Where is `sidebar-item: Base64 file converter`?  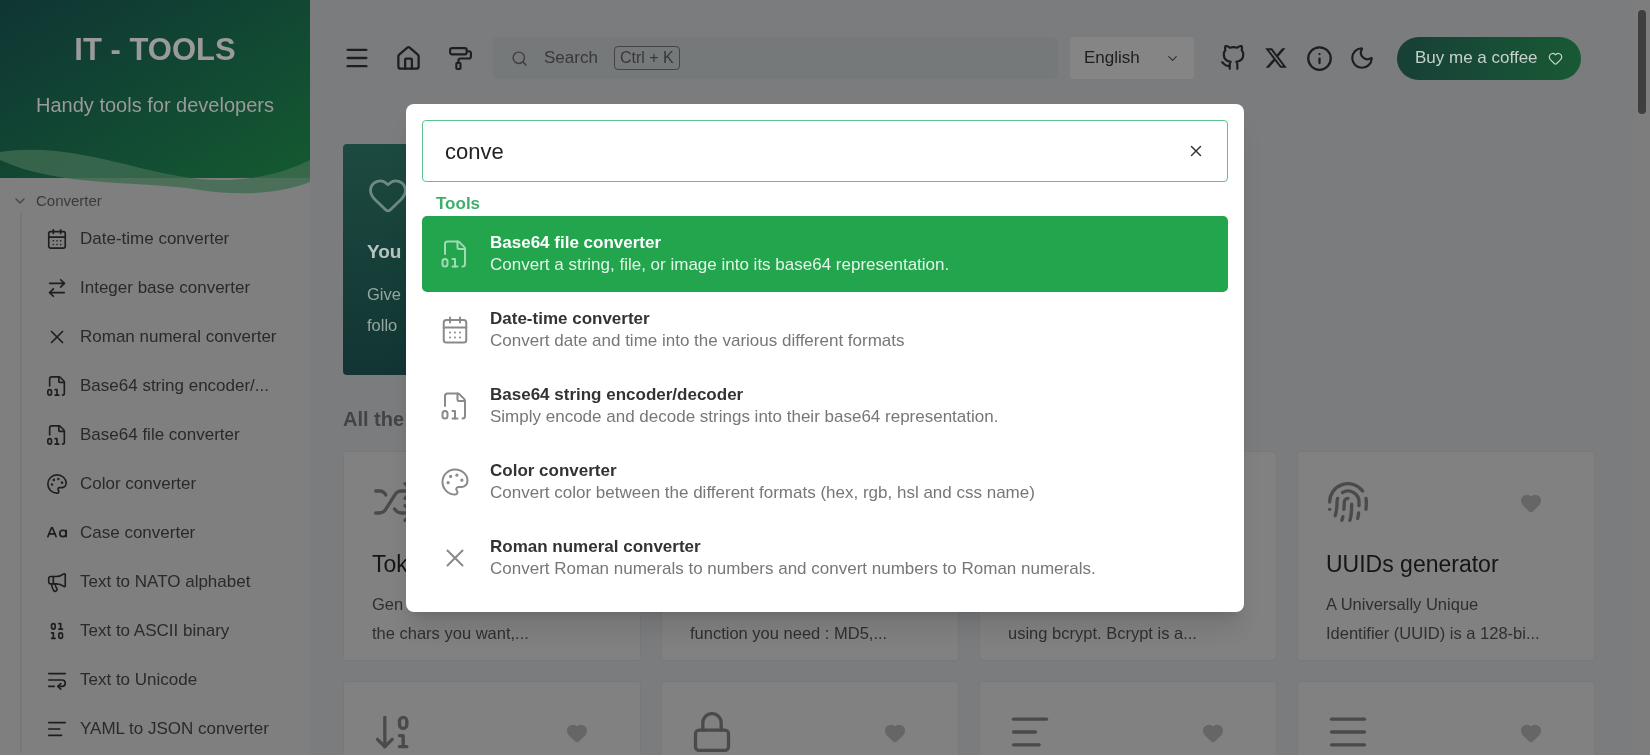 sidebar-item: Base64 file converter is located at coordinates (166, 434).